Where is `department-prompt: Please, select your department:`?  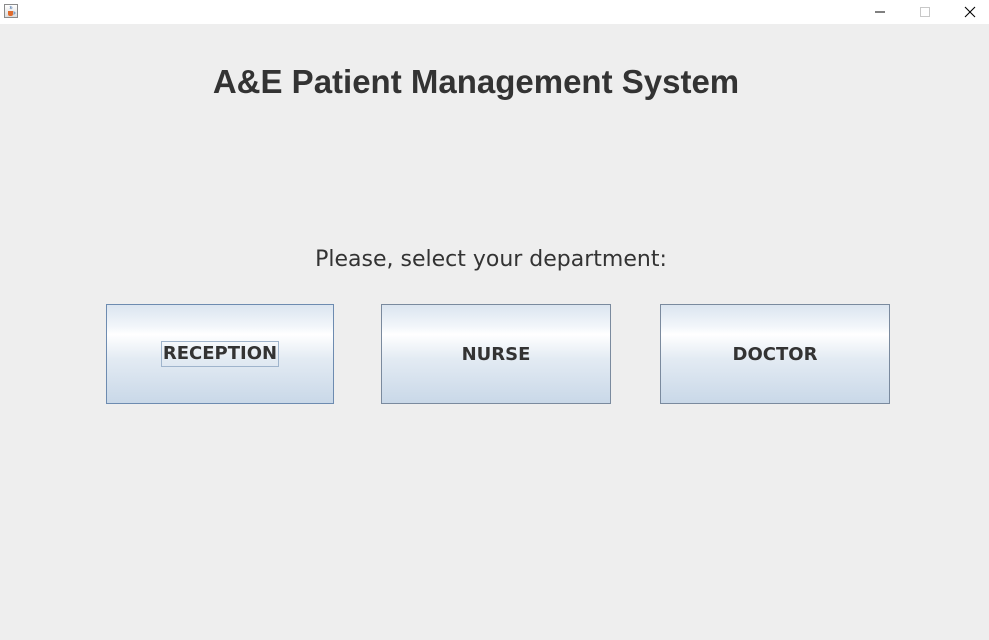 department-prompt: Please, select your department: is located at coordinates (491, 259).